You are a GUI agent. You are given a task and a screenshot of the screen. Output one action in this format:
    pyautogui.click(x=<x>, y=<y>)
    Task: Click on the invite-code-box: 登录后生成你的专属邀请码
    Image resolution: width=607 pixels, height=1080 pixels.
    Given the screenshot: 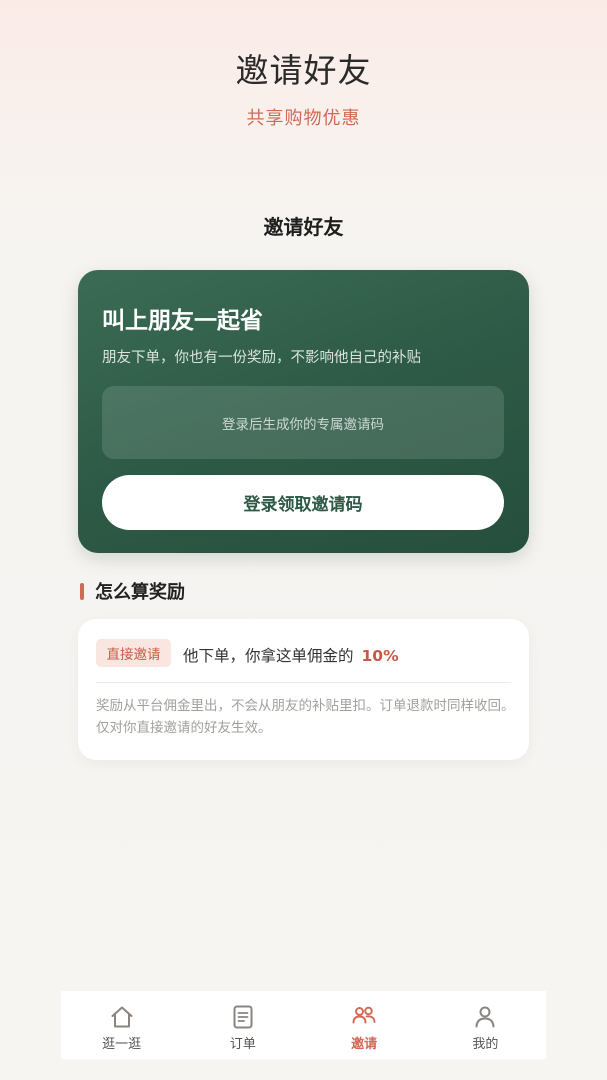 What is the action you would take?
    pyautogui.click(x=303, y=422)
    